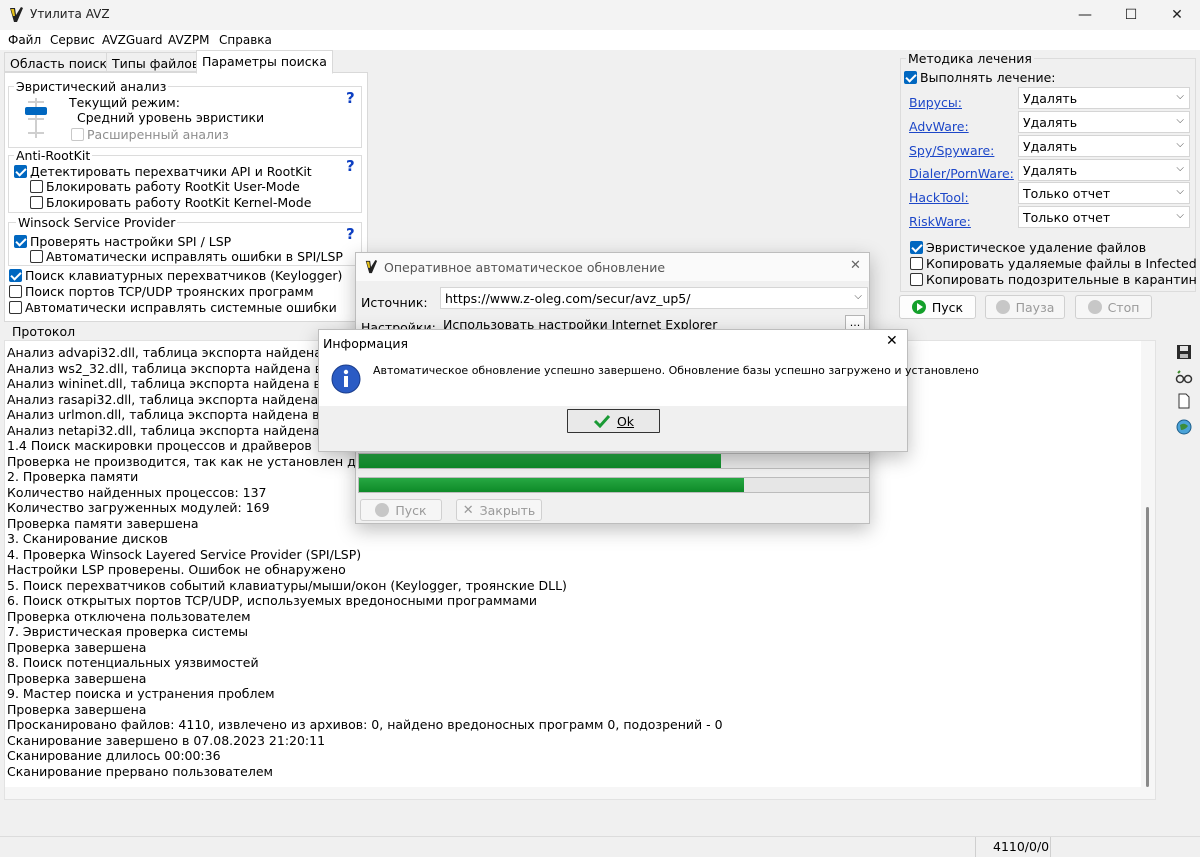 The height and width of the screenshot is (857, 1200). Describe the element at coordinates (350, 98) in the screenshot. I see `heuristic-help-icon: ?` at that location.